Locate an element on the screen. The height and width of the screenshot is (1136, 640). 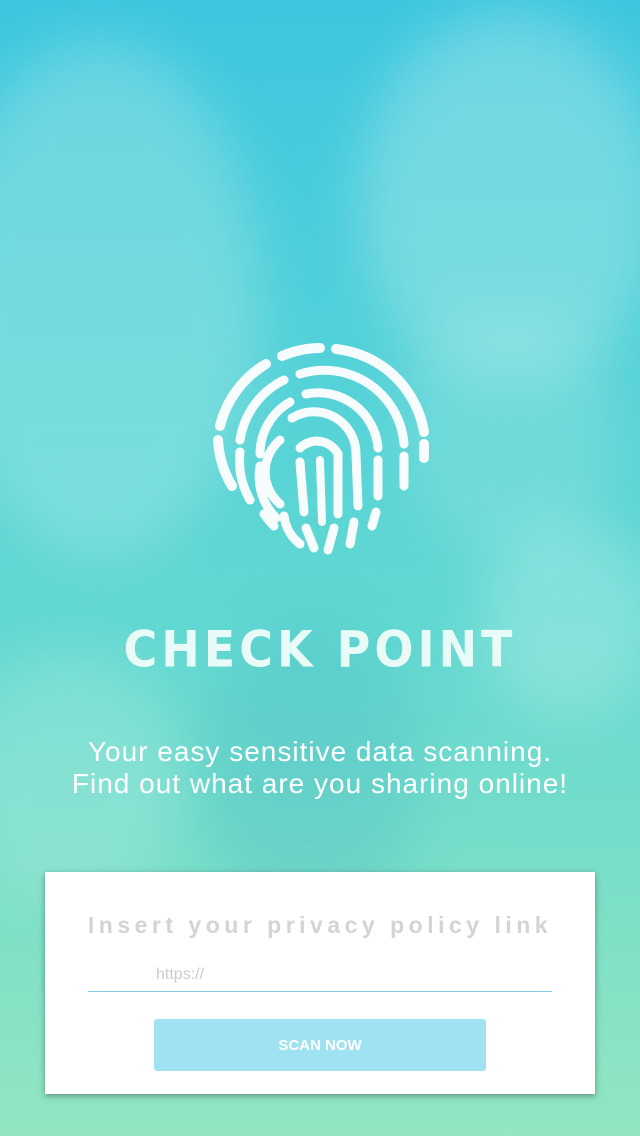
privacy-link-input is located at coordinates (320, 975).